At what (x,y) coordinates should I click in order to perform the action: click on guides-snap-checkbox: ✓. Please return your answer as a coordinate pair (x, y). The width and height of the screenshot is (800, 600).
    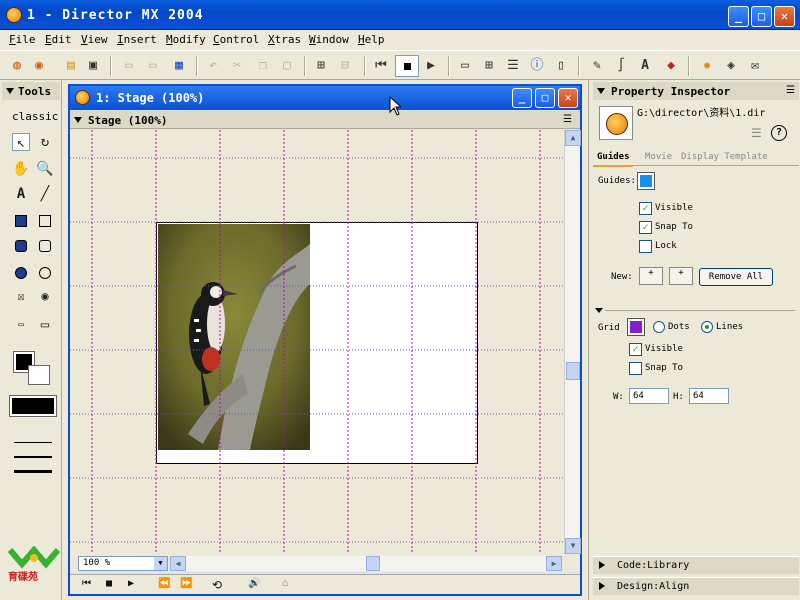
    Looking at the image, I should click on (645, 227).